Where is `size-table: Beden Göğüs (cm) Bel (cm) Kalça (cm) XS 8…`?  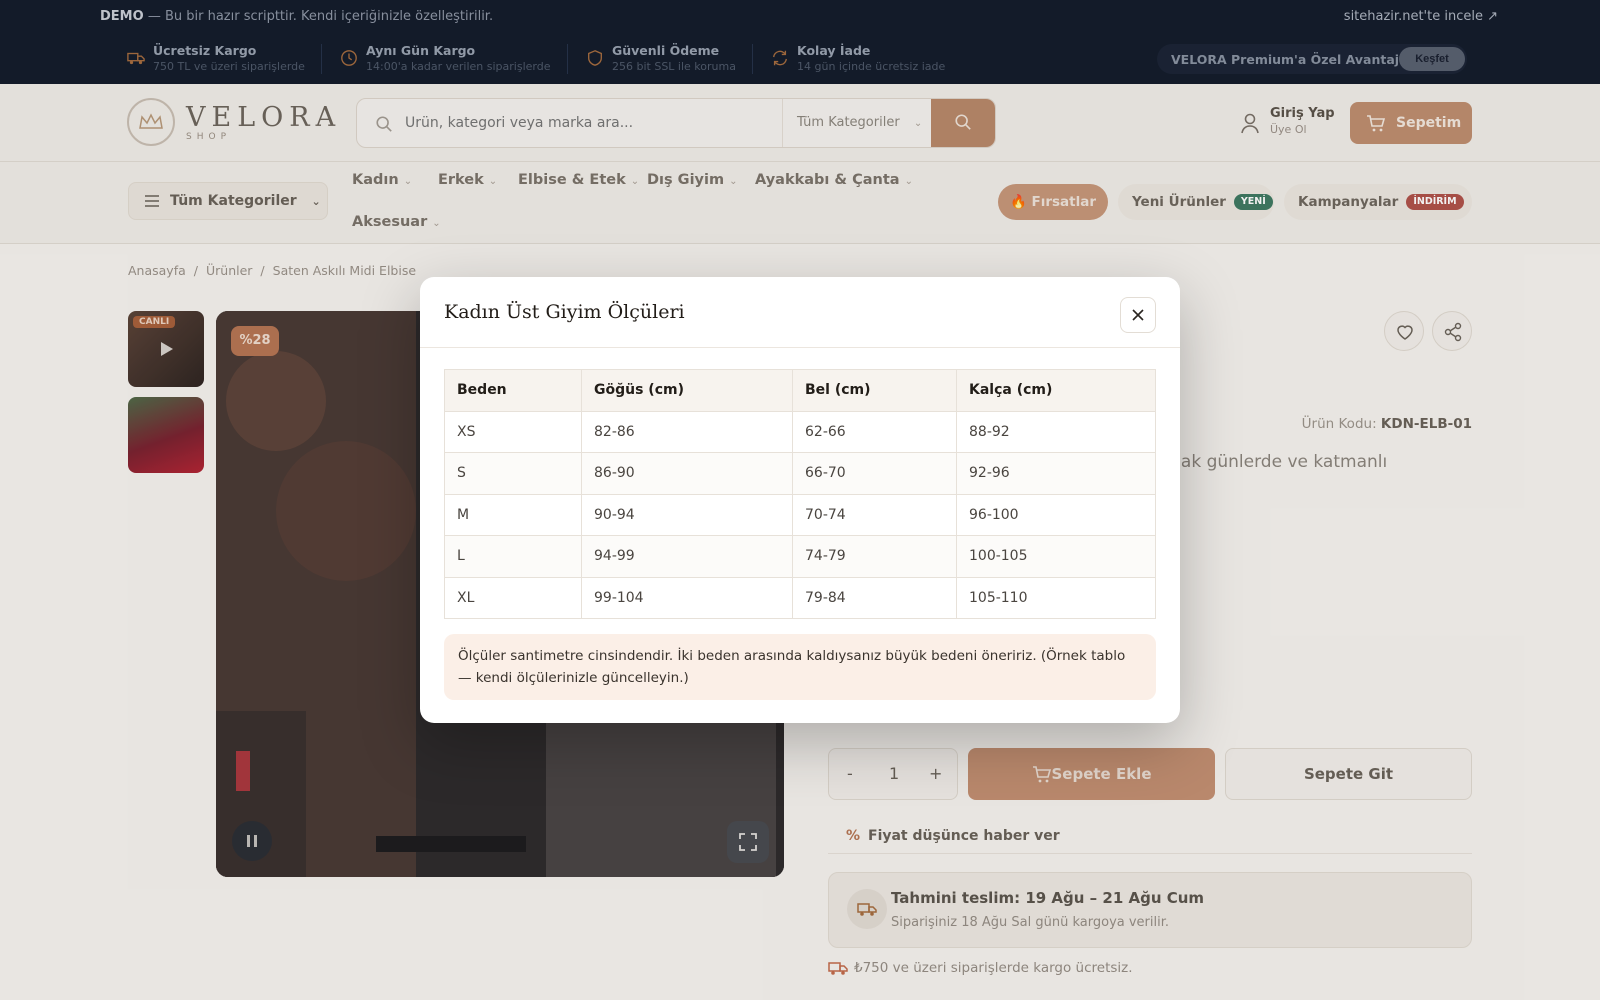
size-table: Beden Göğüs (cm) Bel (cm) Kalça (cm) XS 8… is located at coordinates (800, 494).